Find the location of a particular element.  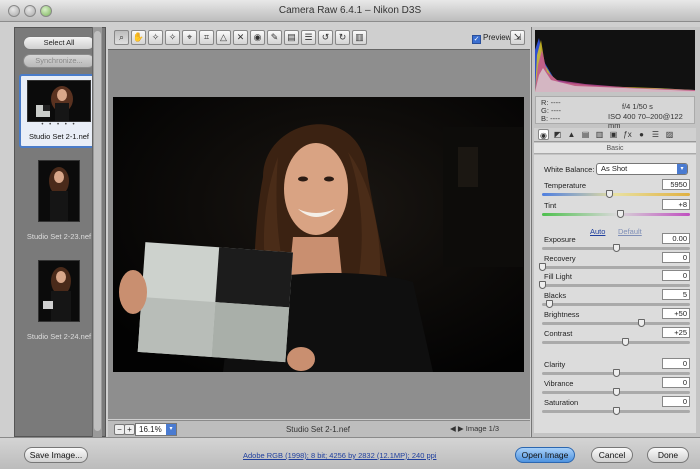

crop-icon: ⌗ is located at coordinates (206, 37).